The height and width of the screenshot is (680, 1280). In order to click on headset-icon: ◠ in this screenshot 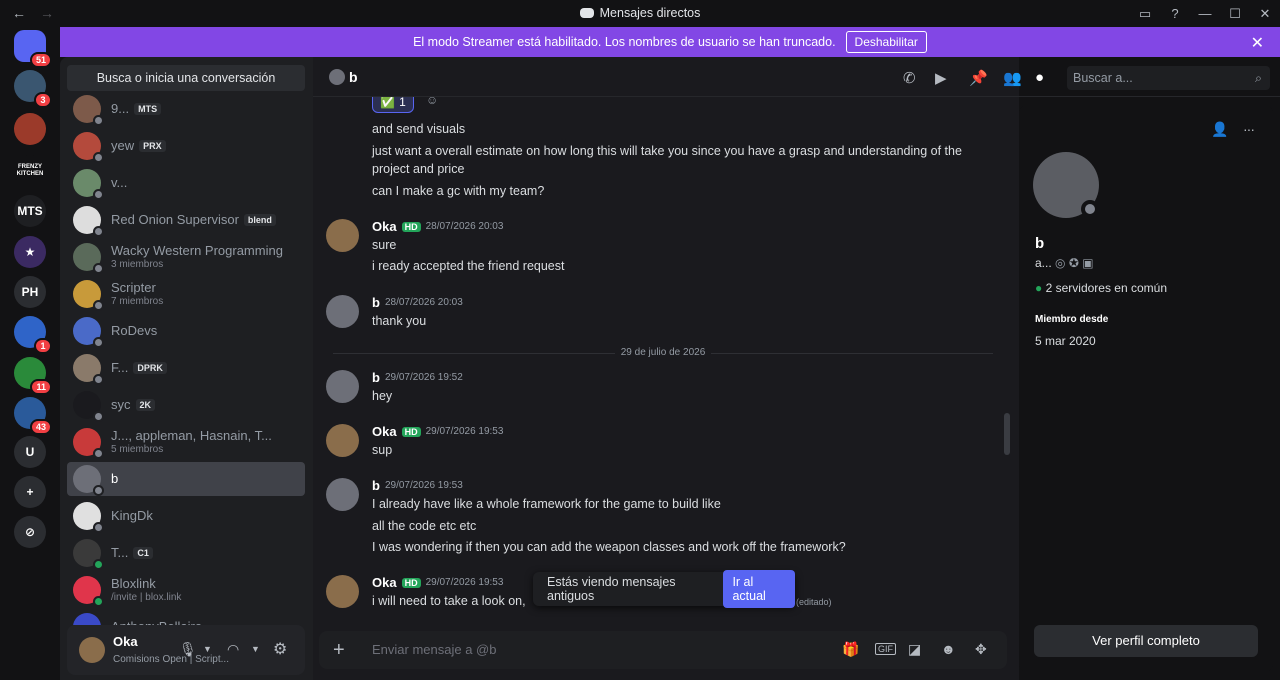, I will do `click(233, 649)`.